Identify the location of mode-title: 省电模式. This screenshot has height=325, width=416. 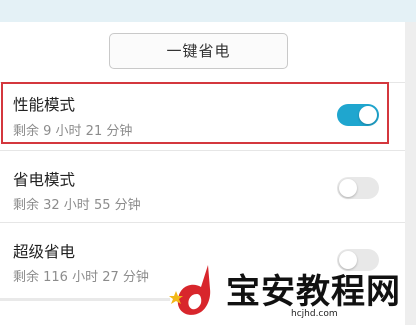
(44, 180).